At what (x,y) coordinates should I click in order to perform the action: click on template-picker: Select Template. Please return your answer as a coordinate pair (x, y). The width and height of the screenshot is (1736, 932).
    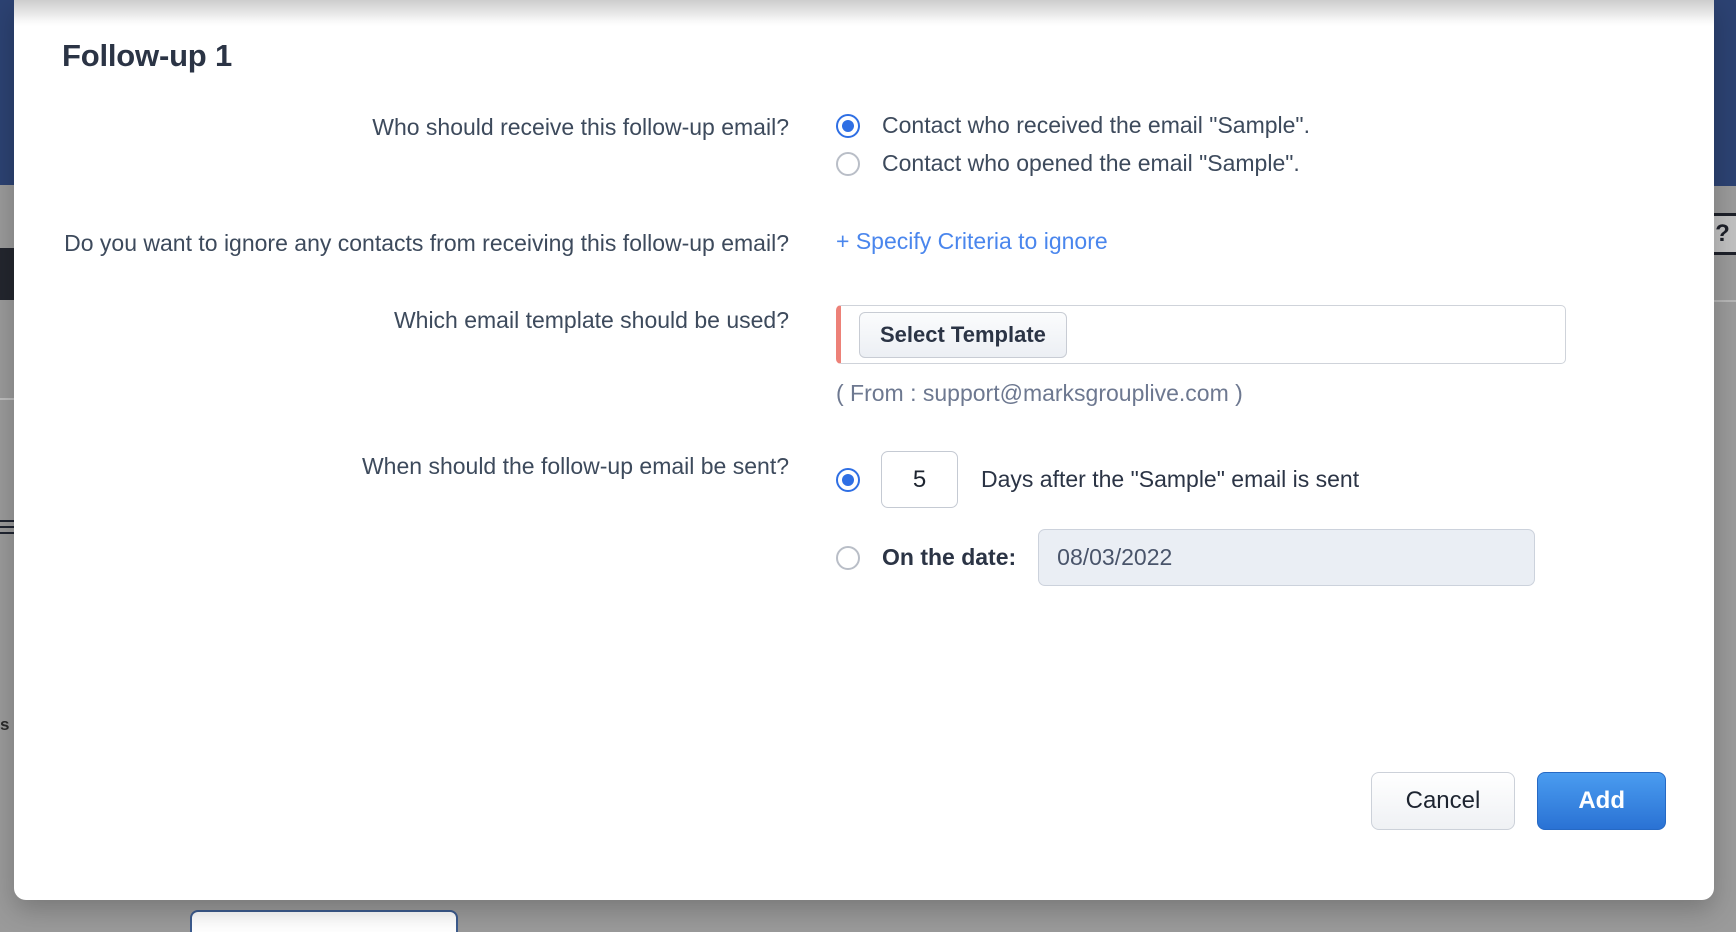
    Looking at the image, I should click on (1201, 335).